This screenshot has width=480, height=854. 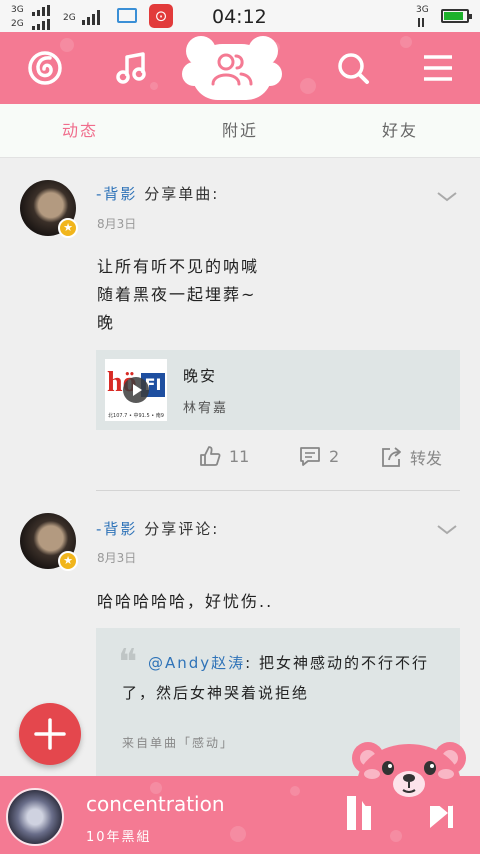 What do you see at coordinates (155, 804) in the screenshot?
I see `now-playing-title: concentration` at bounding box center [155, 804].